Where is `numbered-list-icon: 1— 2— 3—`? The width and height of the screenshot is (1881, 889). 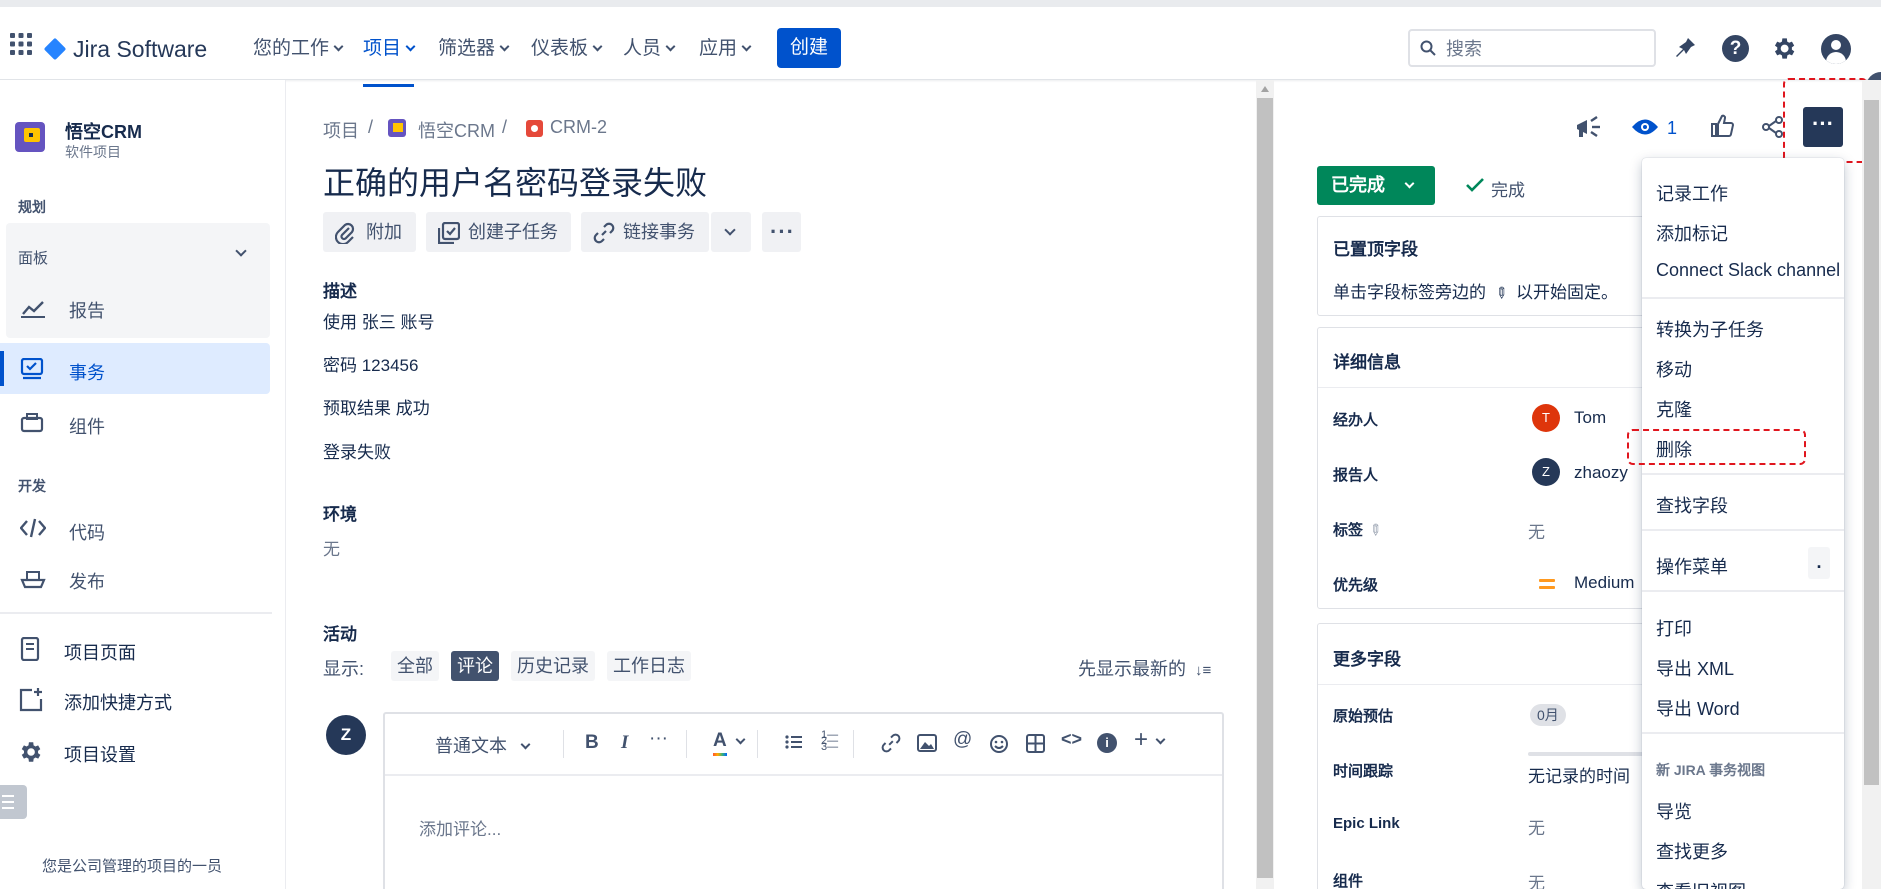
numbered-list-icon: 1— 2— 3— is located at coordinates (829, 741).